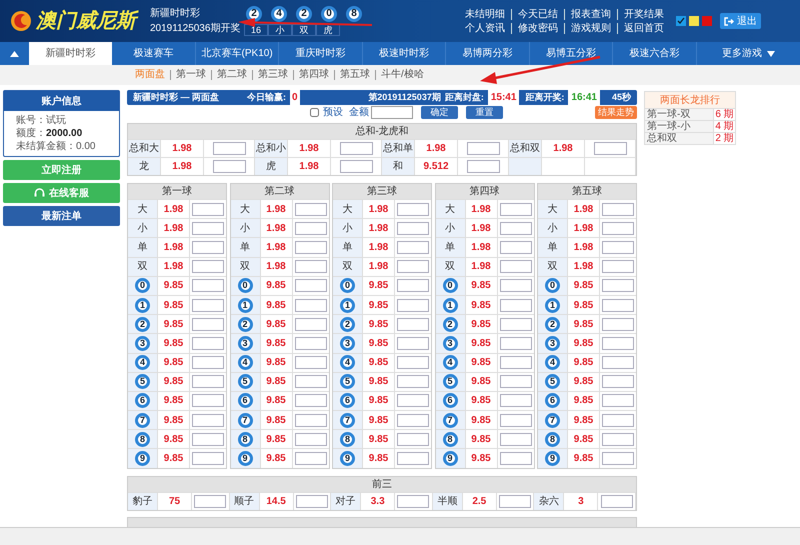 The image size is (800, 545). I want to click on confirm-button: 确定, so click(439, 112).